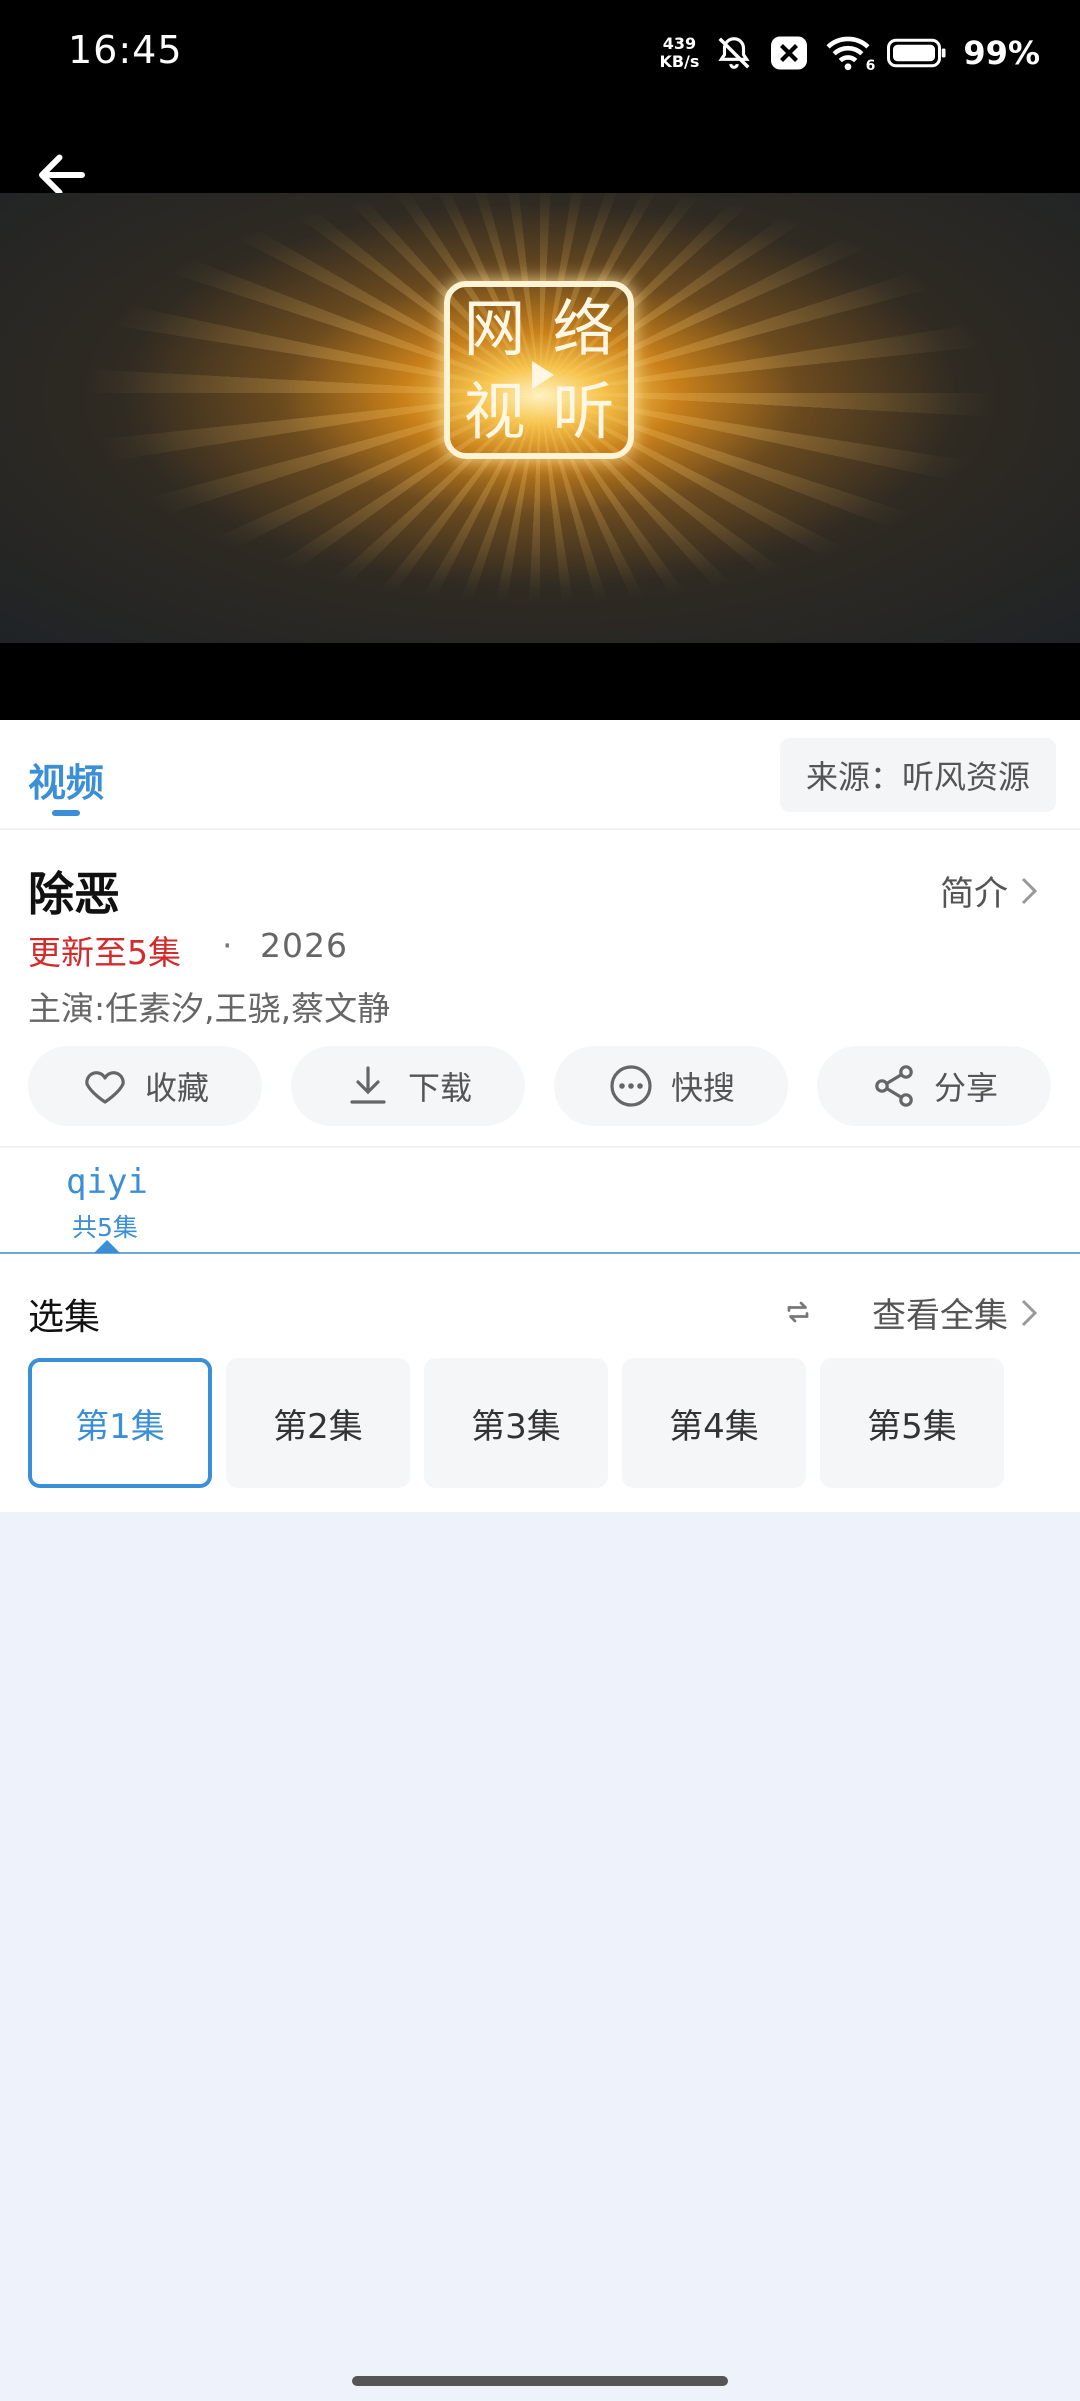 This screenshot has height=2401, width=1080. What do you see at coordinates (540, 2381) in the screenshot?
I see `gesture-home-bar` at bounding box center [540, 2381].